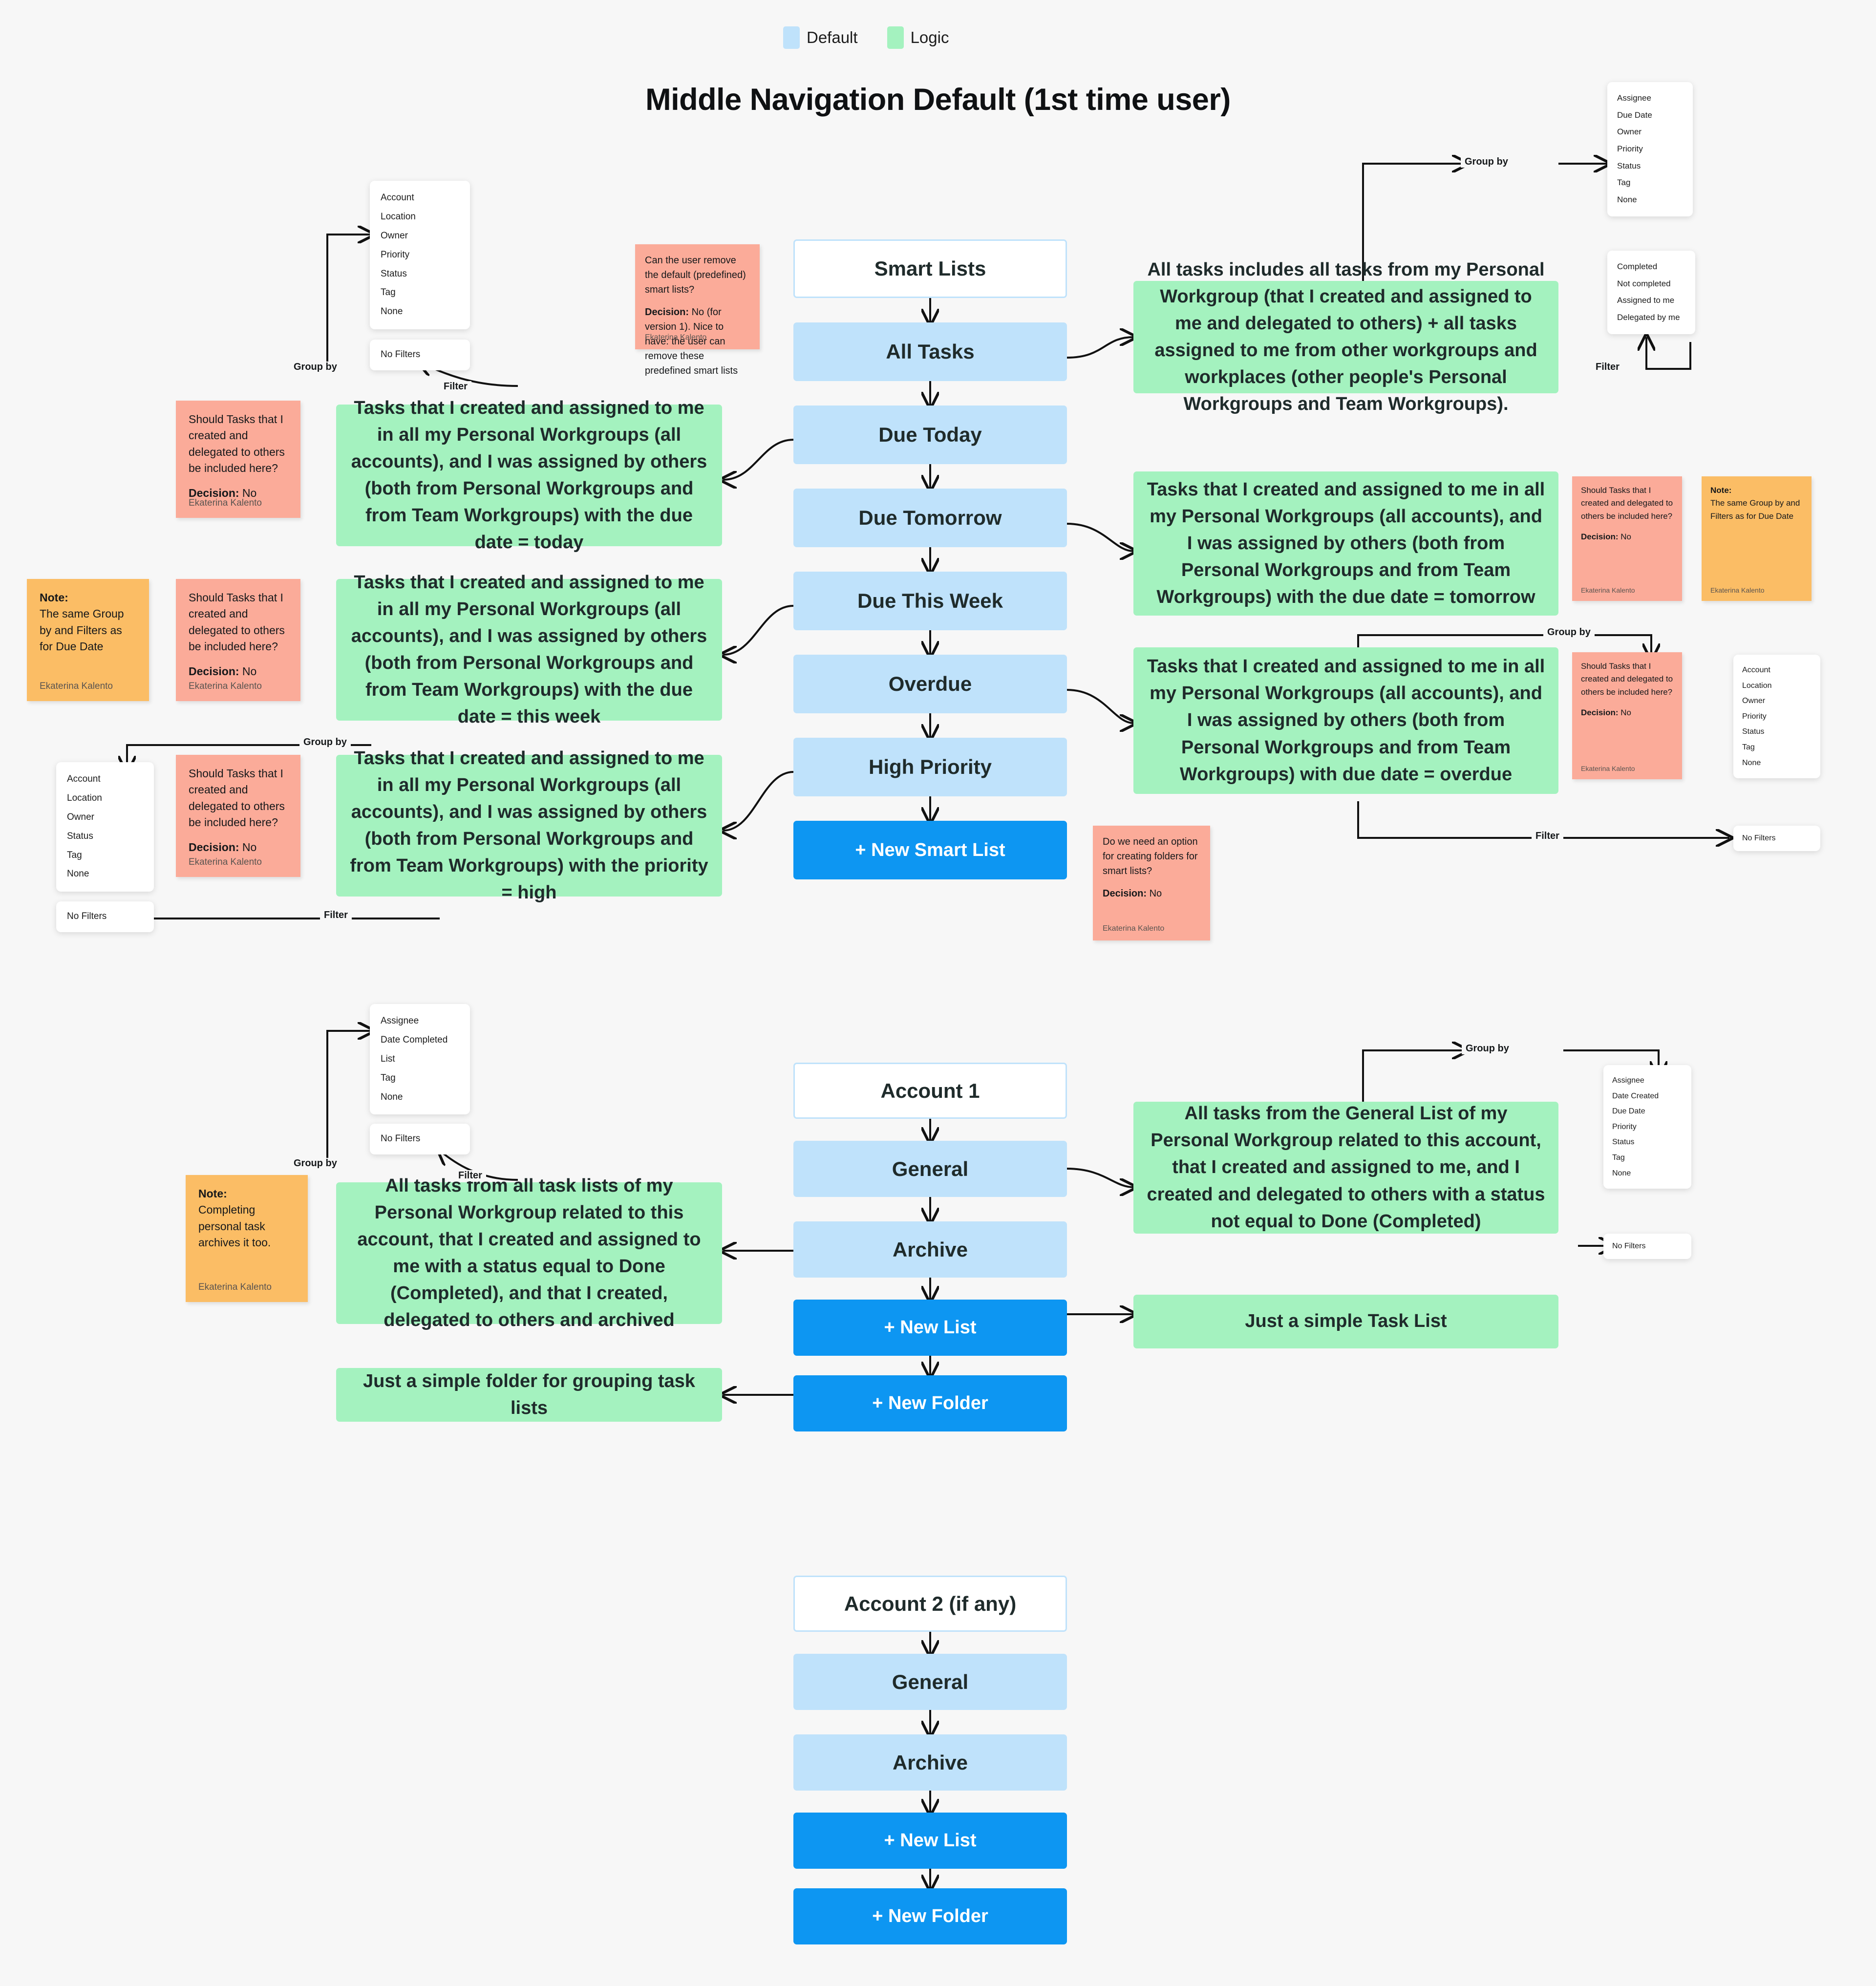 This screenshot has width=1876, height=1986. I want to click on node-account-1: Account 1, so click(930, 1091).